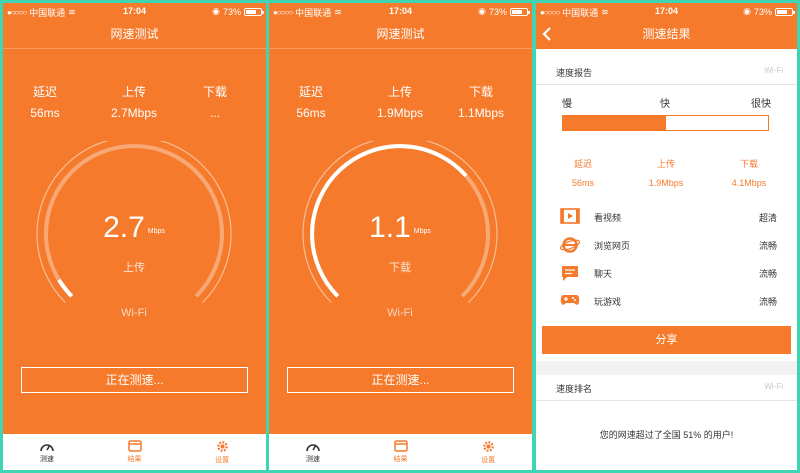 Image resolution: width=800 pixels, height=473 pixels. What do you see at coordinates (666, 174) in the screenshot?
I see `result-stats: 延迟 56ms 上传 1.9Mbps 下载 4.1Mbps` at bounding box center [666, 174].